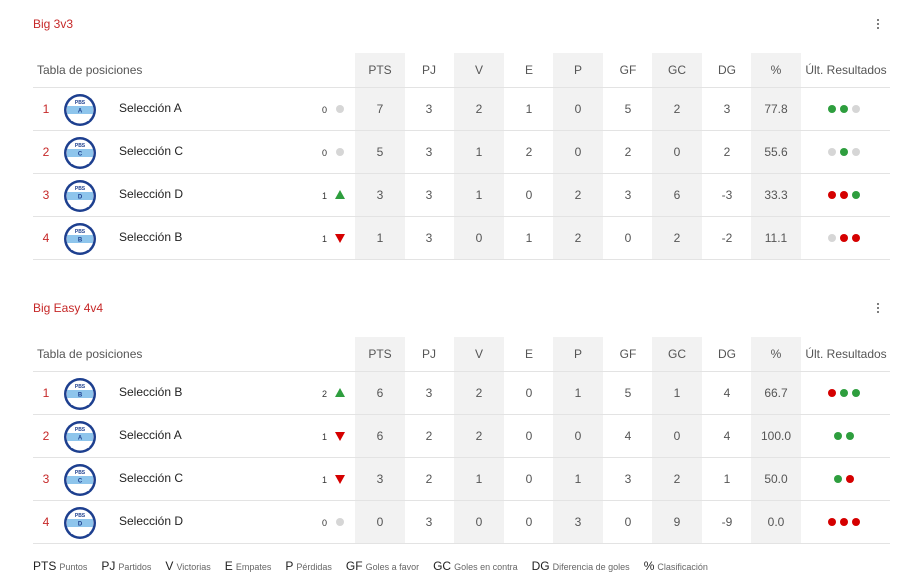 The height and width of the screenshot is (579, 913). Describe the element at coordinates (478, 70) in the screenshot. I see `column-header-v: V` at that location.